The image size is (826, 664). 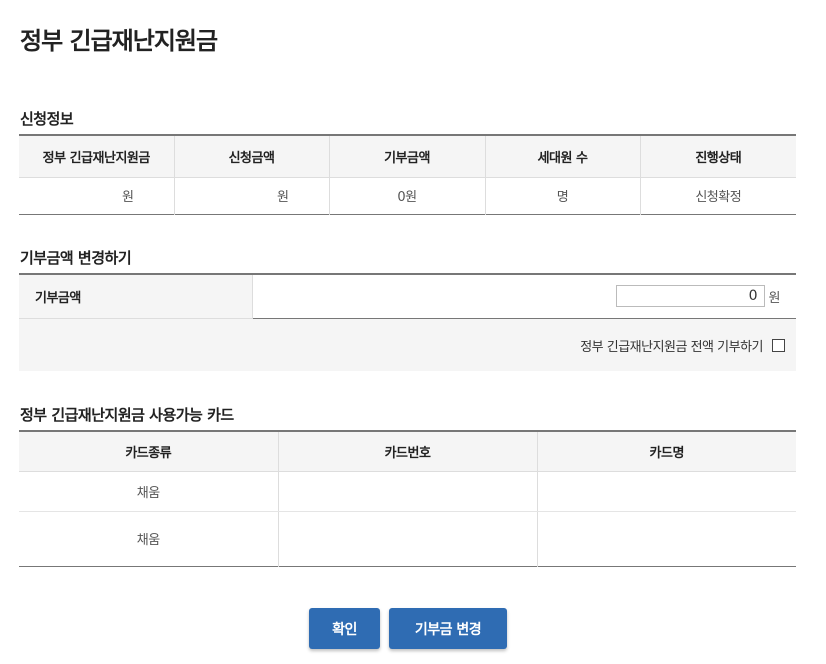 What do you see at coordinates (718, 156) in the screenshot?
I see `column-header: 진행상태` at bounding box center [718, 156].